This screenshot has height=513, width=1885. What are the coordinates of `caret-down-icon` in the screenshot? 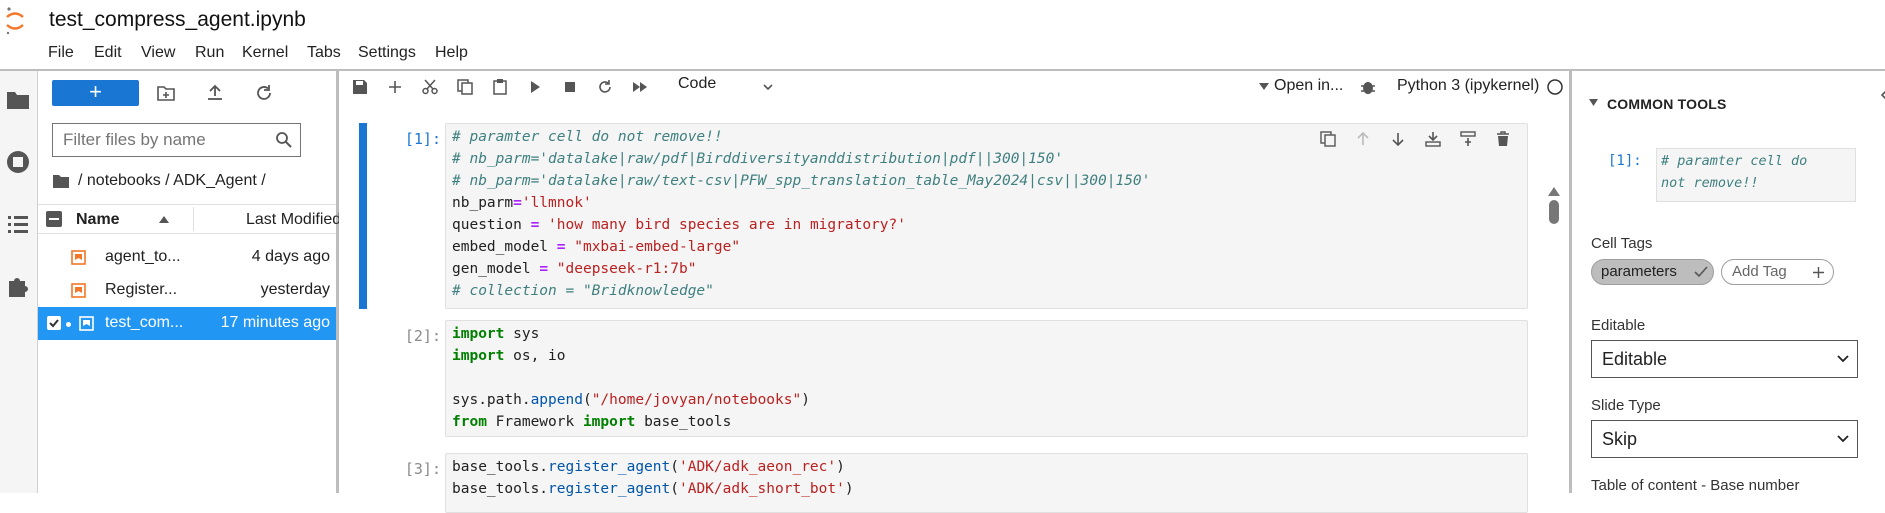 It's located at (1264, 86).